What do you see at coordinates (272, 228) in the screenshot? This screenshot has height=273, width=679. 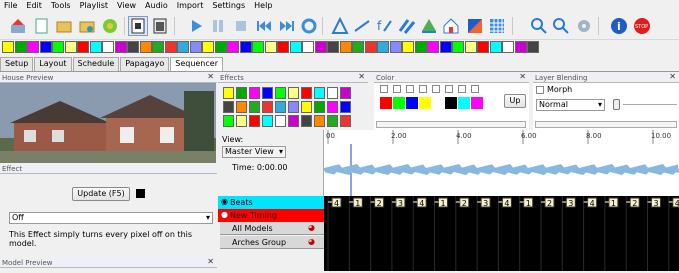 I see `all-models-row-header: All Models ◕` at bounding box center [272, 228].